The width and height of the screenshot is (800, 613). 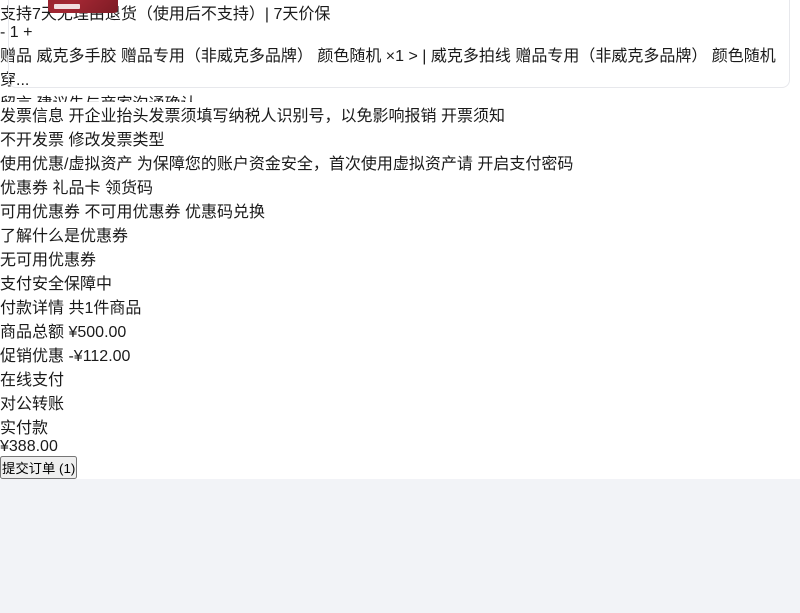 I want to click on promo-discount-label: 促销优惠, so click(x=32, y=356).